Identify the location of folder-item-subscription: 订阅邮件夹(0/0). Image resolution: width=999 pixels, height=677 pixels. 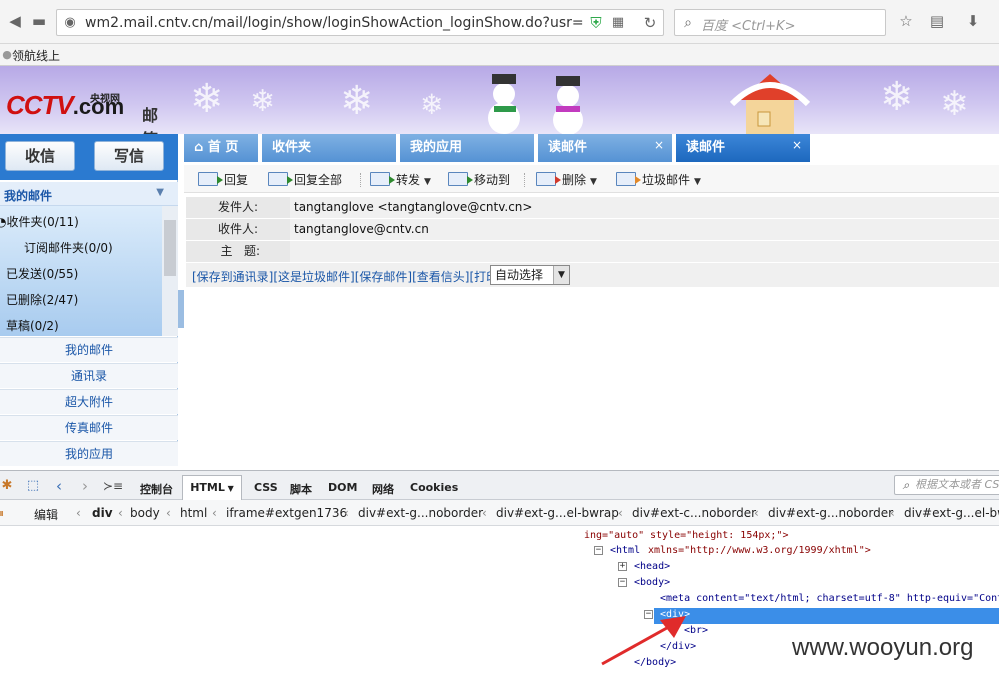
(68, 247).